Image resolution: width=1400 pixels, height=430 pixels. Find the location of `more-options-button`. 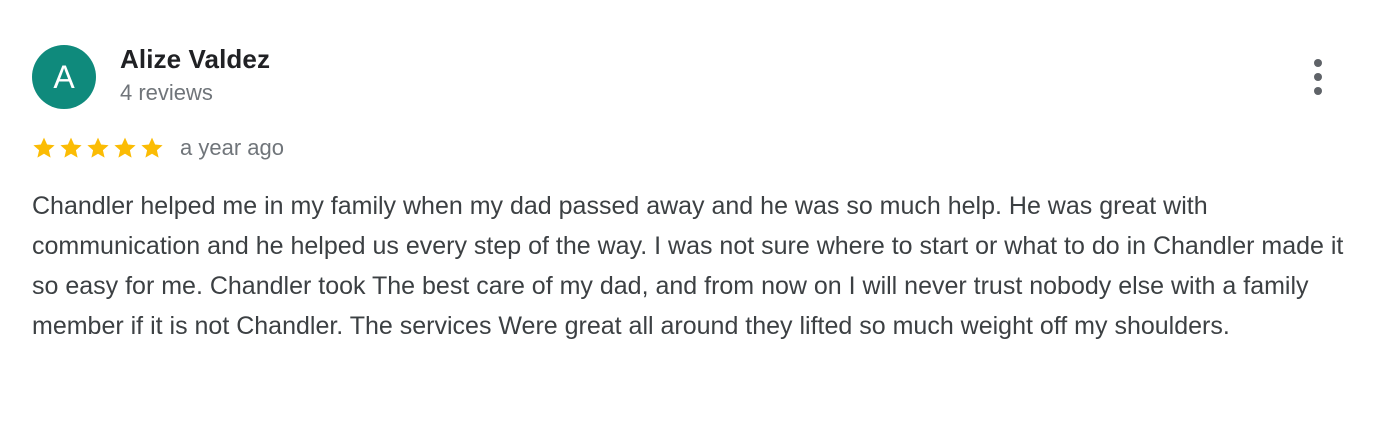

more-options-button is located at coordinates (1318, 77).